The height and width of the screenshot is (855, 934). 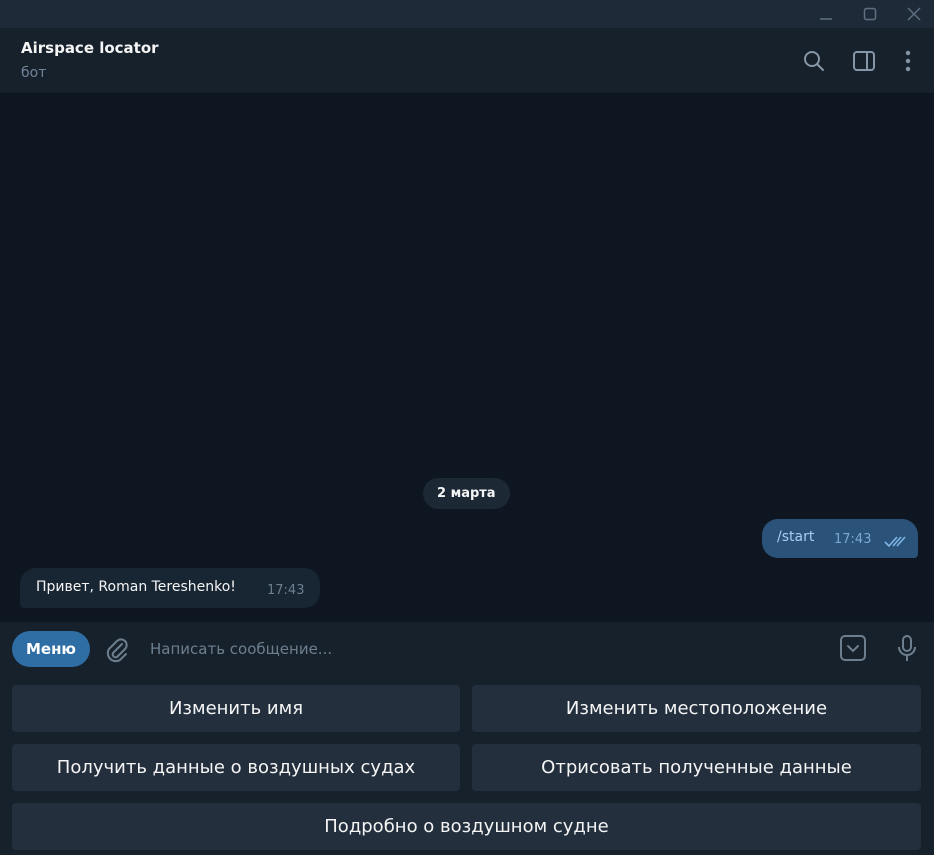 What do you see at coordinates (864, 61) in the screenshot?
I see `sidebar-toggle-icon` at bounding box center [864, 61].